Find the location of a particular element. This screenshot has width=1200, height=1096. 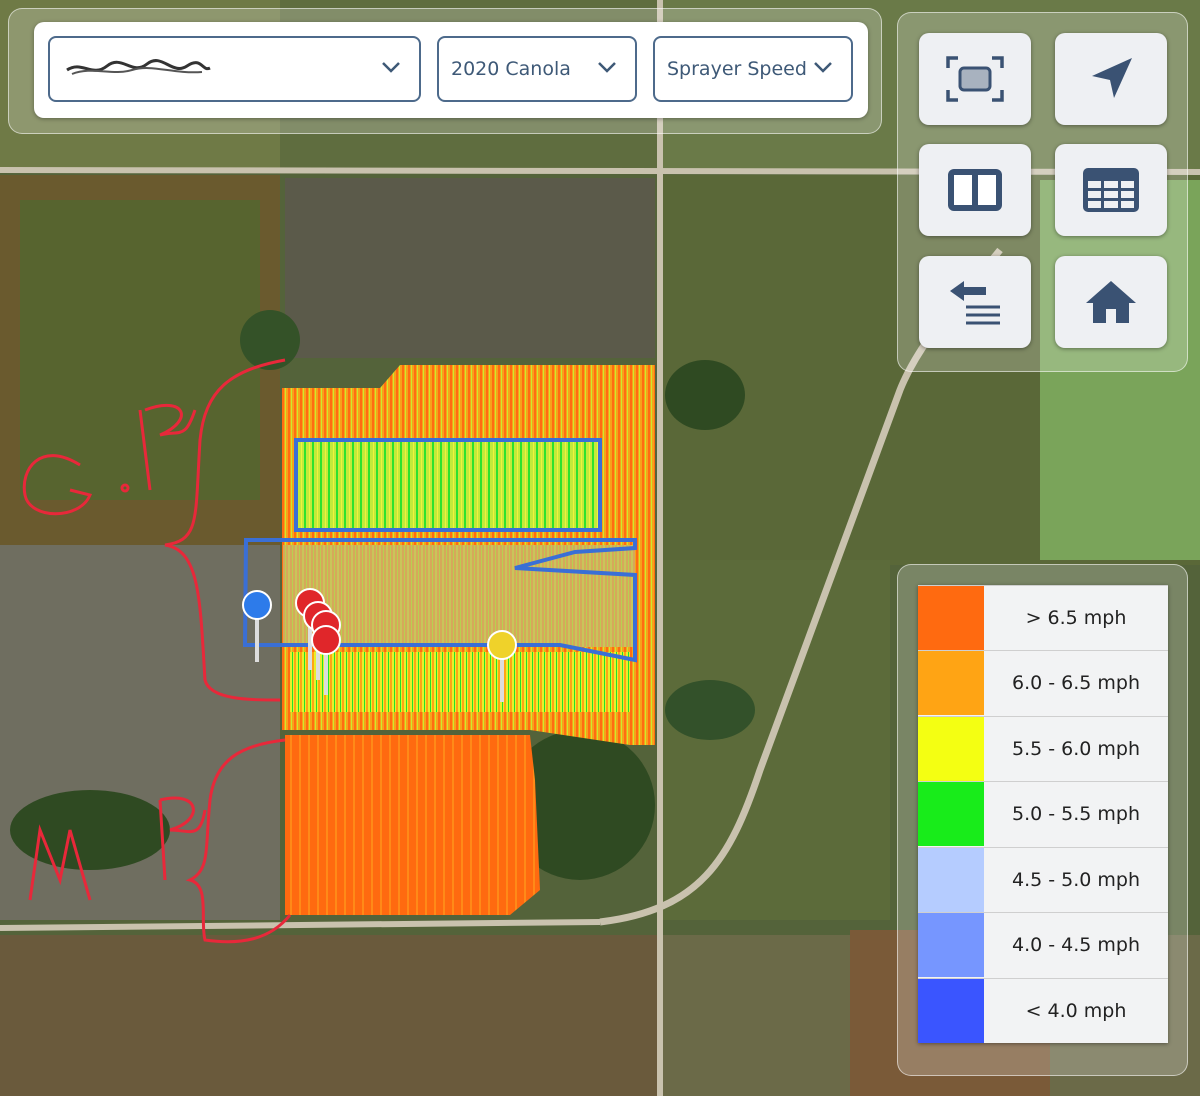

layer-select: Sprayer Speed is located at coordinates (753, 69).